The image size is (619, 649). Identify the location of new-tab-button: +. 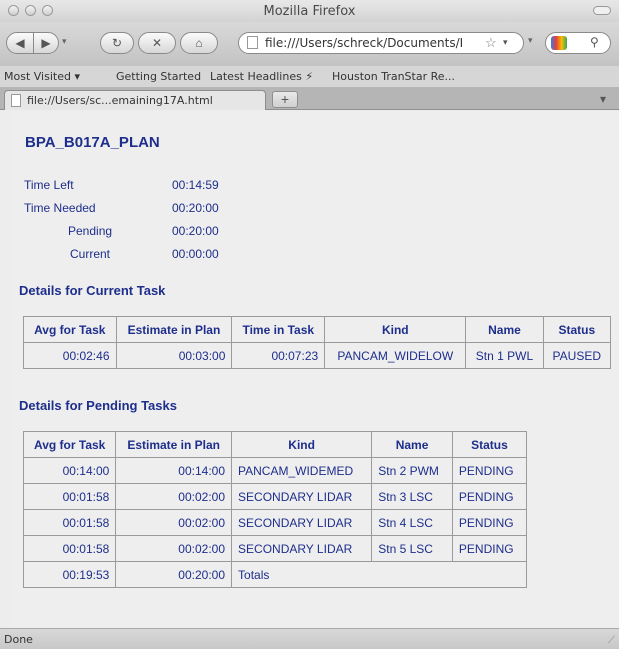
(285, 99).